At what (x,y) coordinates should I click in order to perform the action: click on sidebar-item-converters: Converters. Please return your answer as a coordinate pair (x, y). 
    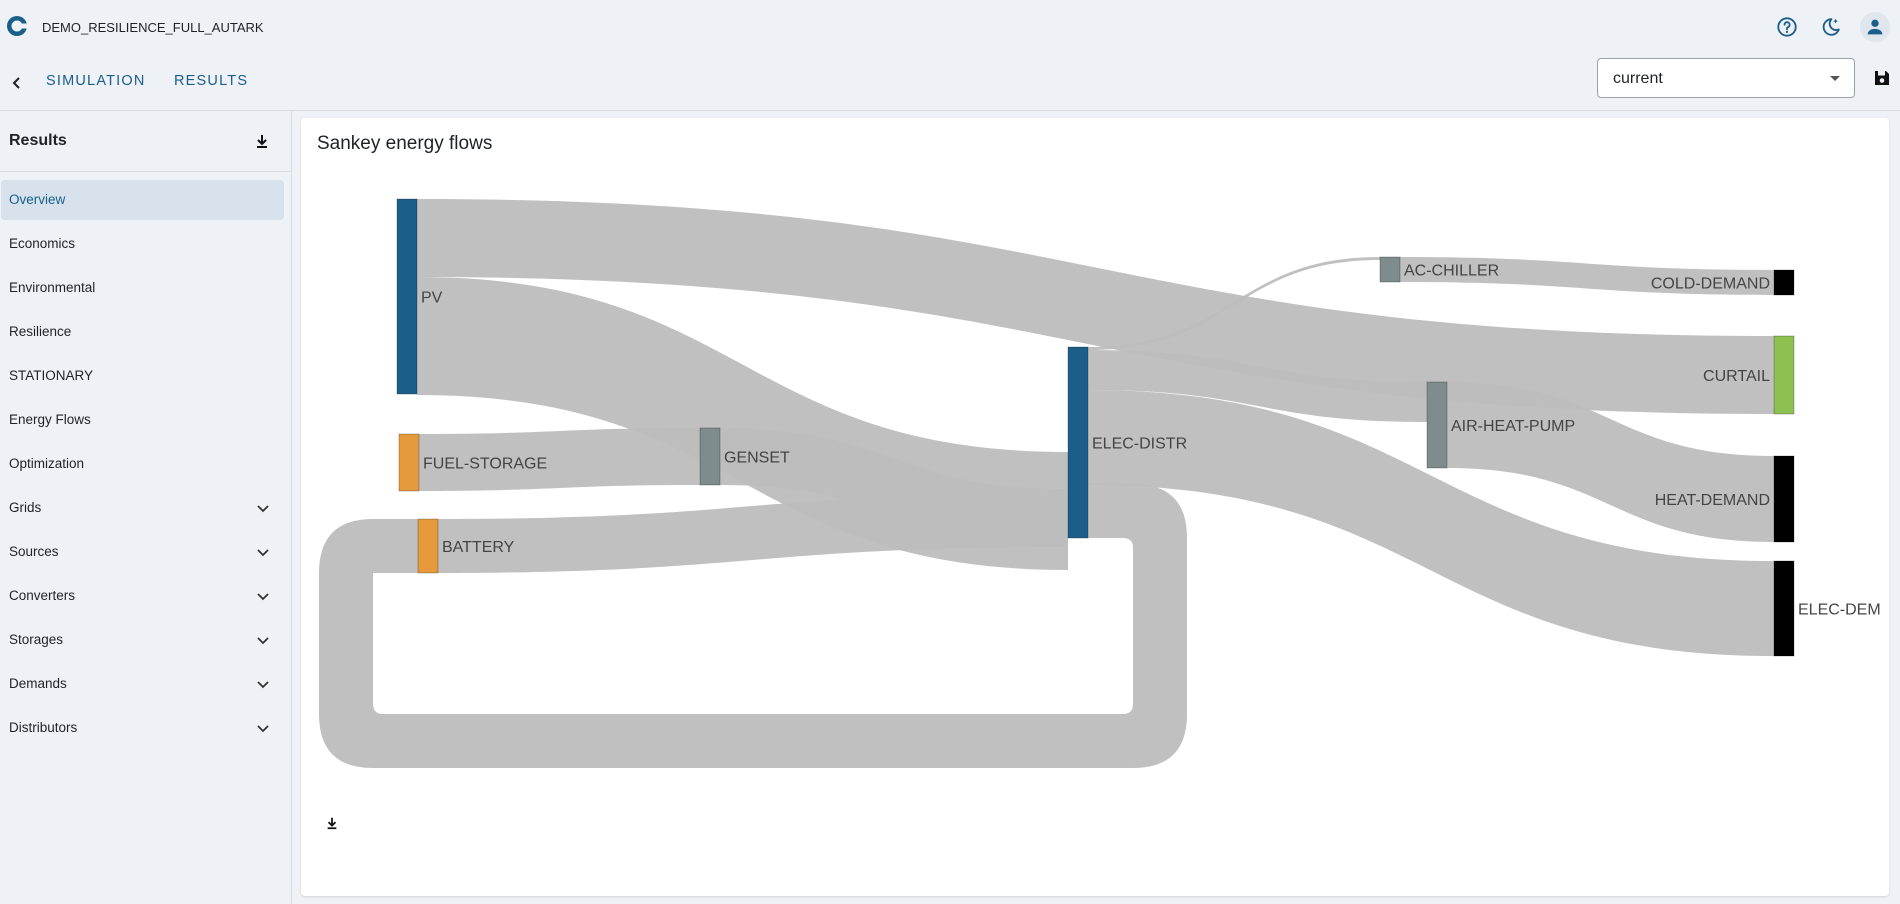
    Looking at the image, I should click on (142, 596).